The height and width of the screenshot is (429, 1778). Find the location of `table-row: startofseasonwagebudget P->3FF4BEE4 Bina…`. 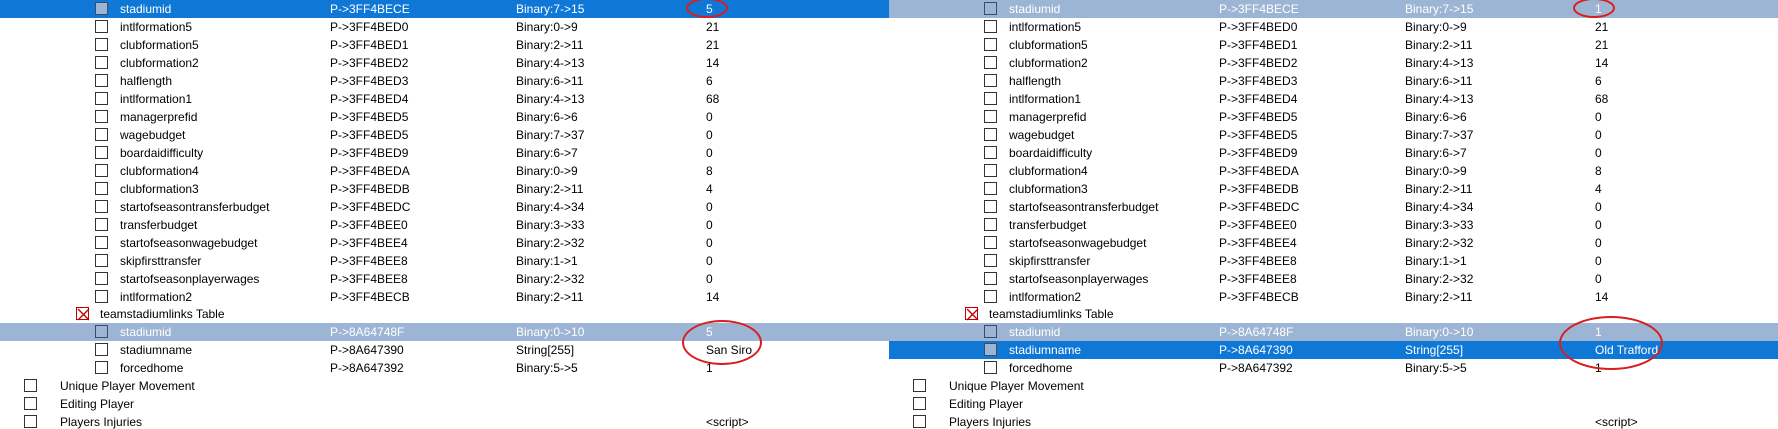

table-row: startofseasonwagebudget P->3FF4BEE4 Bina… is located at coordinates (444, 243).